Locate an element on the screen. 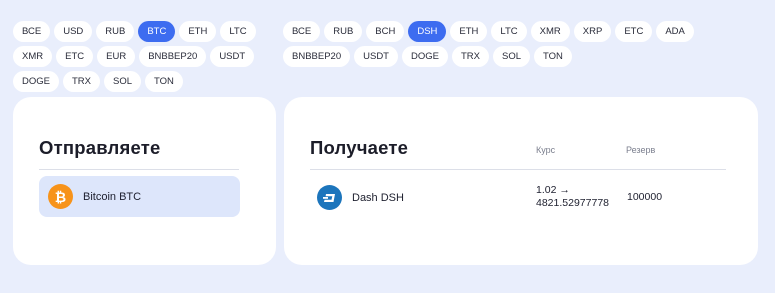  selected-send-currency: ₿ Bitcoin BTC is located at coordinates (139, 196).